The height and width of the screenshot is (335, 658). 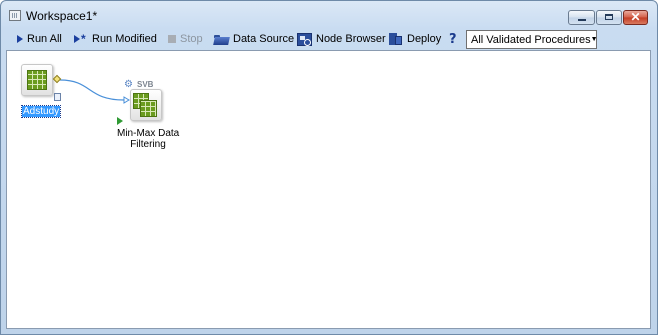 What do you see at coordinates (424, 39) in the screenshot?
I see `deploy-label: Deploy` at bounding box center [424, 39].